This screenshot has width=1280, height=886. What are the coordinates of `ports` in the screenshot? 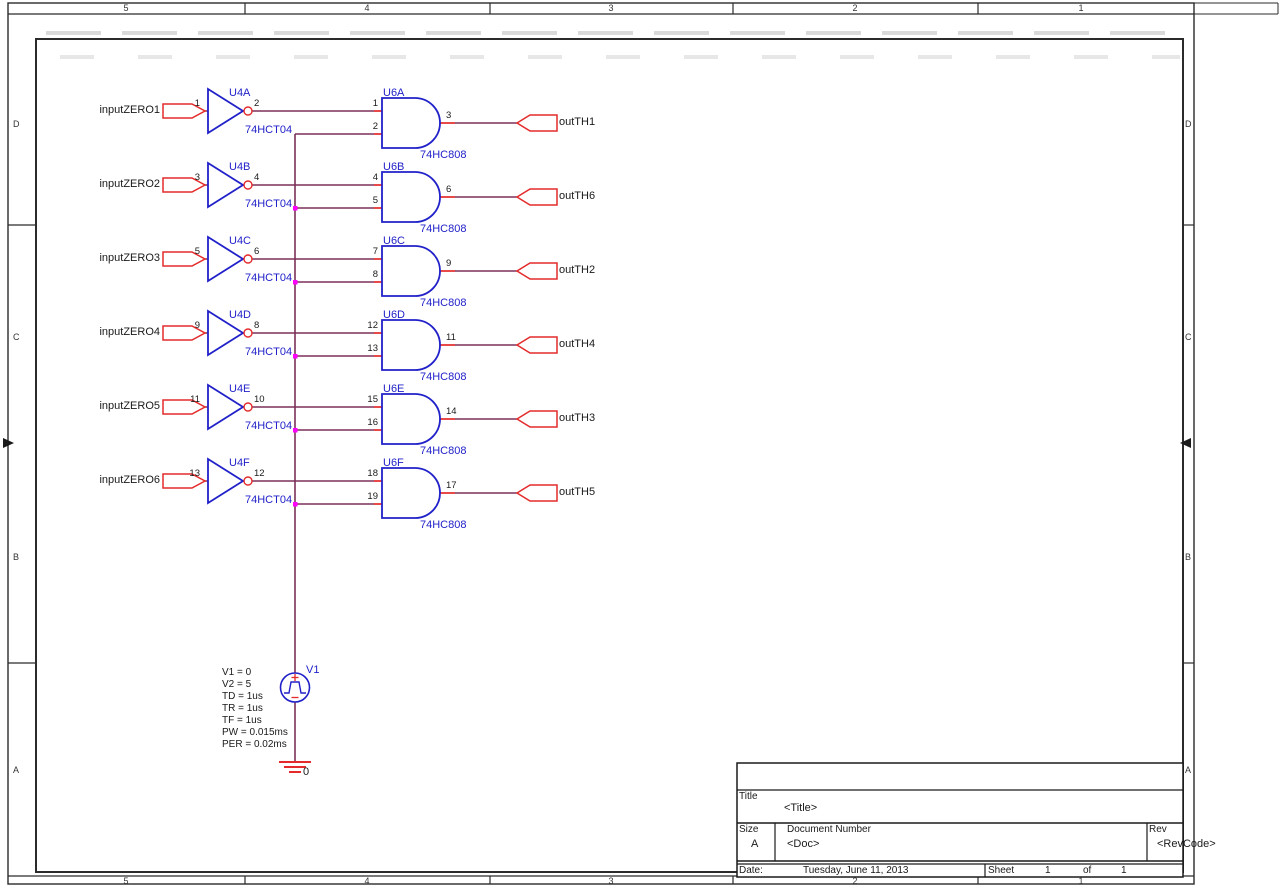 It's located at (360, 302).